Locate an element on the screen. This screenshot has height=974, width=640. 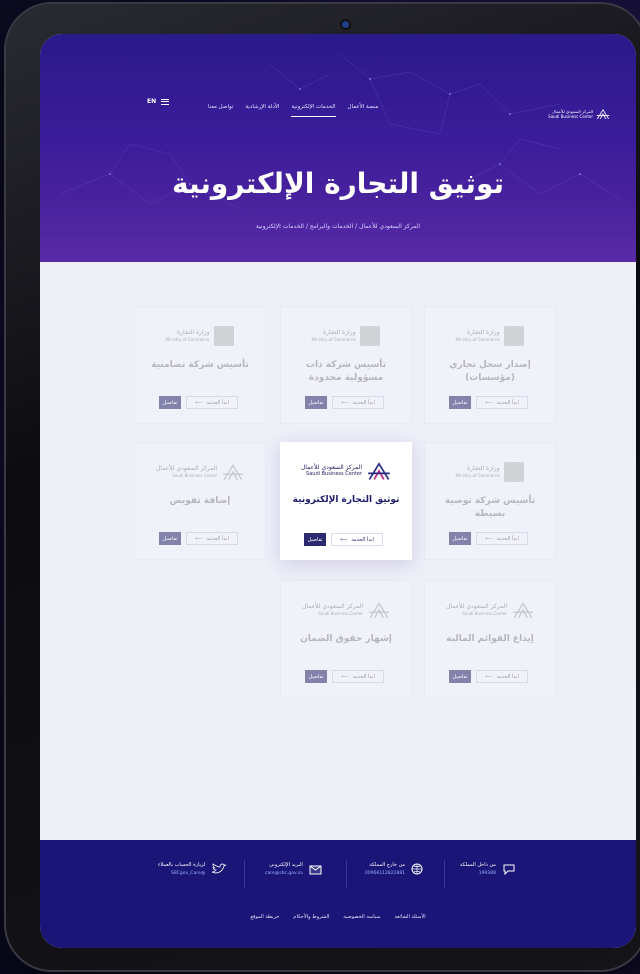
lang-label: EN is located at coordinates (151, 101).